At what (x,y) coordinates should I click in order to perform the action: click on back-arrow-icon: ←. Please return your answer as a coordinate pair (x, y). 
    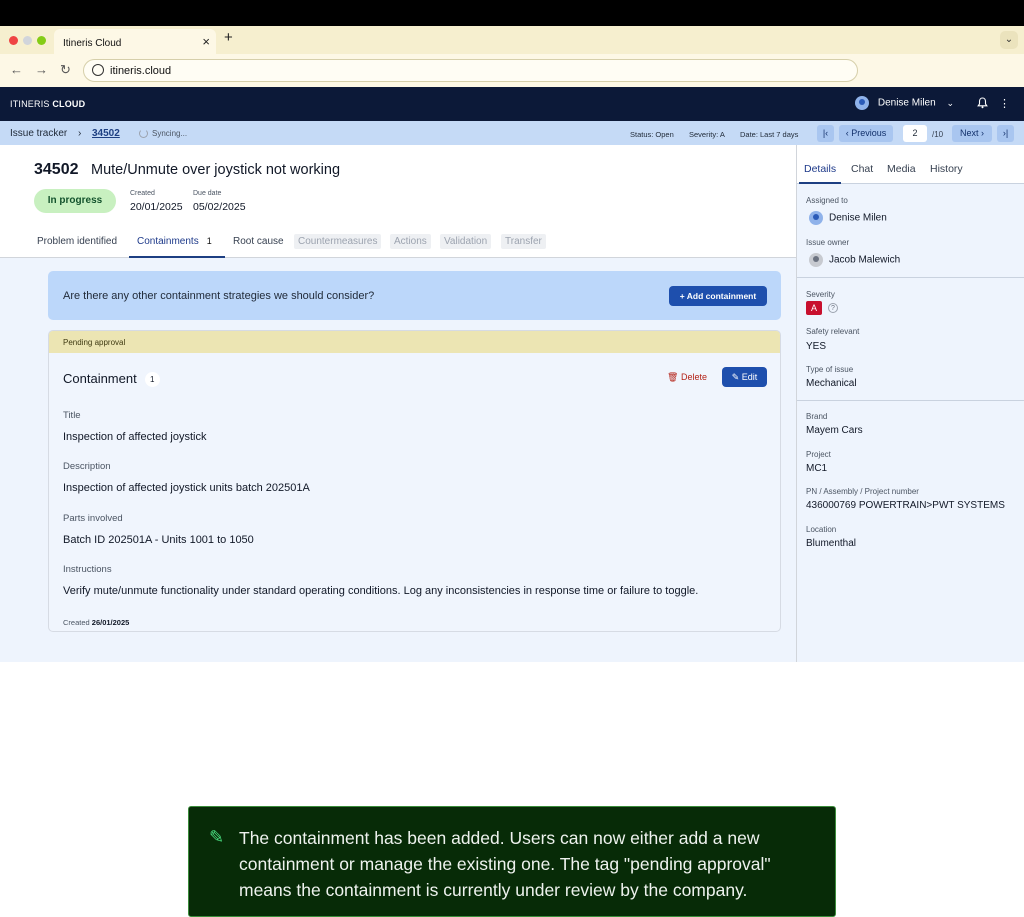
    Looking at the image, I should click on (16, 69).